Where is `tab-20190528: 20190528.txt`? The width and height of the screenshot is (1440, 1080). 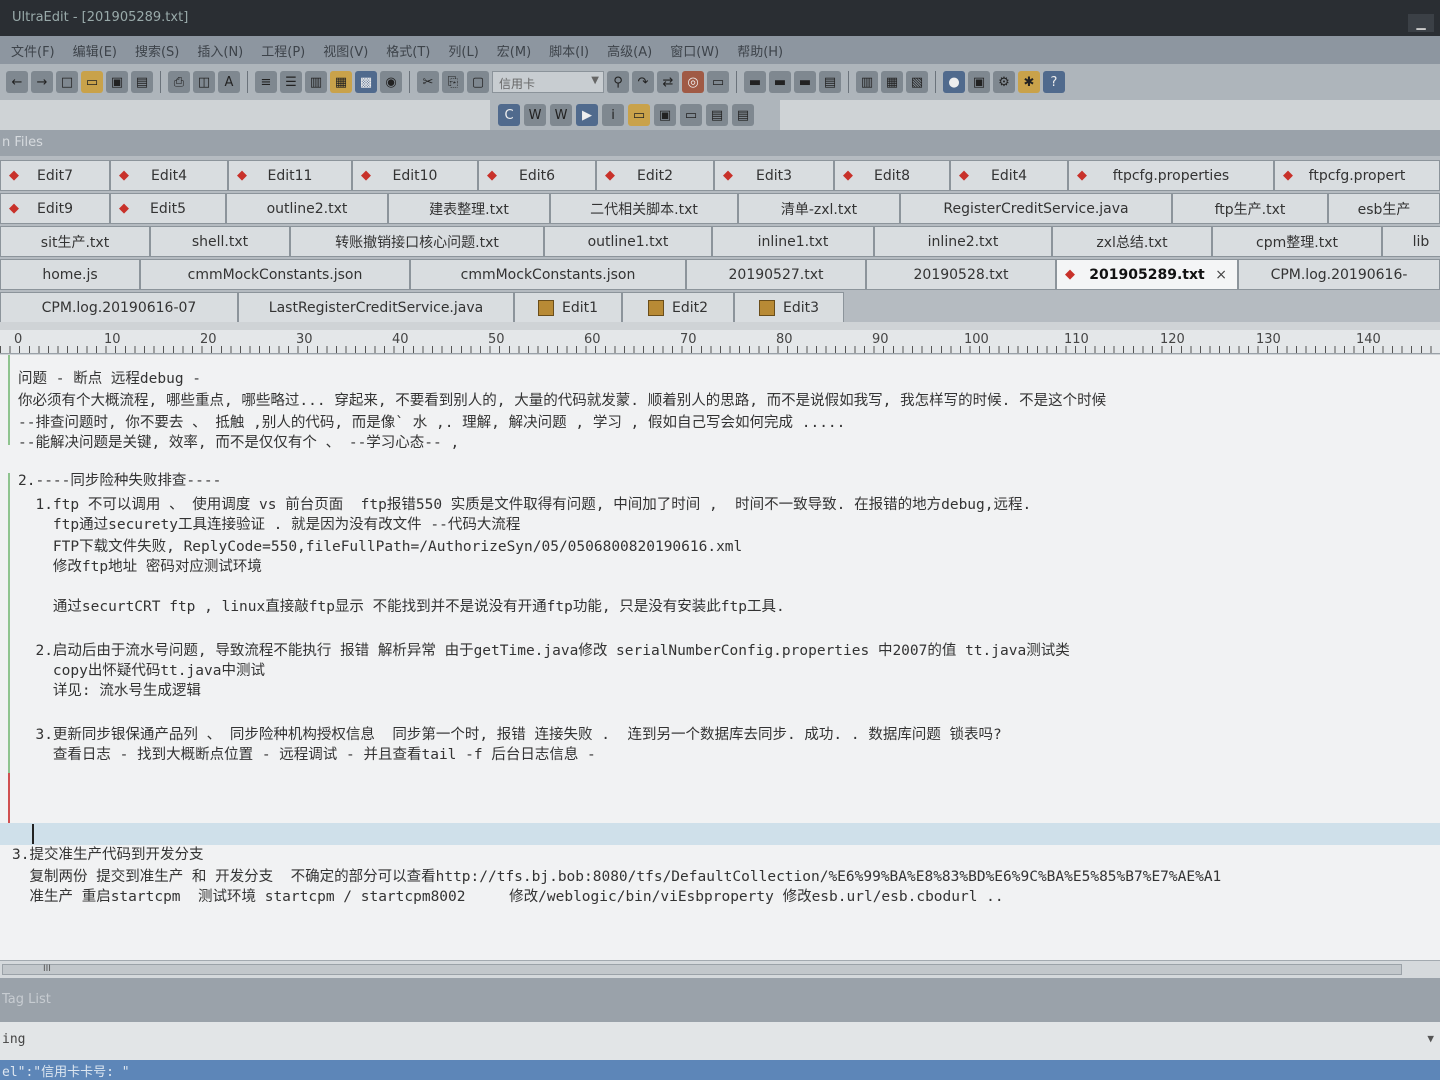 tab-20190528: 20190528.txt is located at coordinates (961, 274).